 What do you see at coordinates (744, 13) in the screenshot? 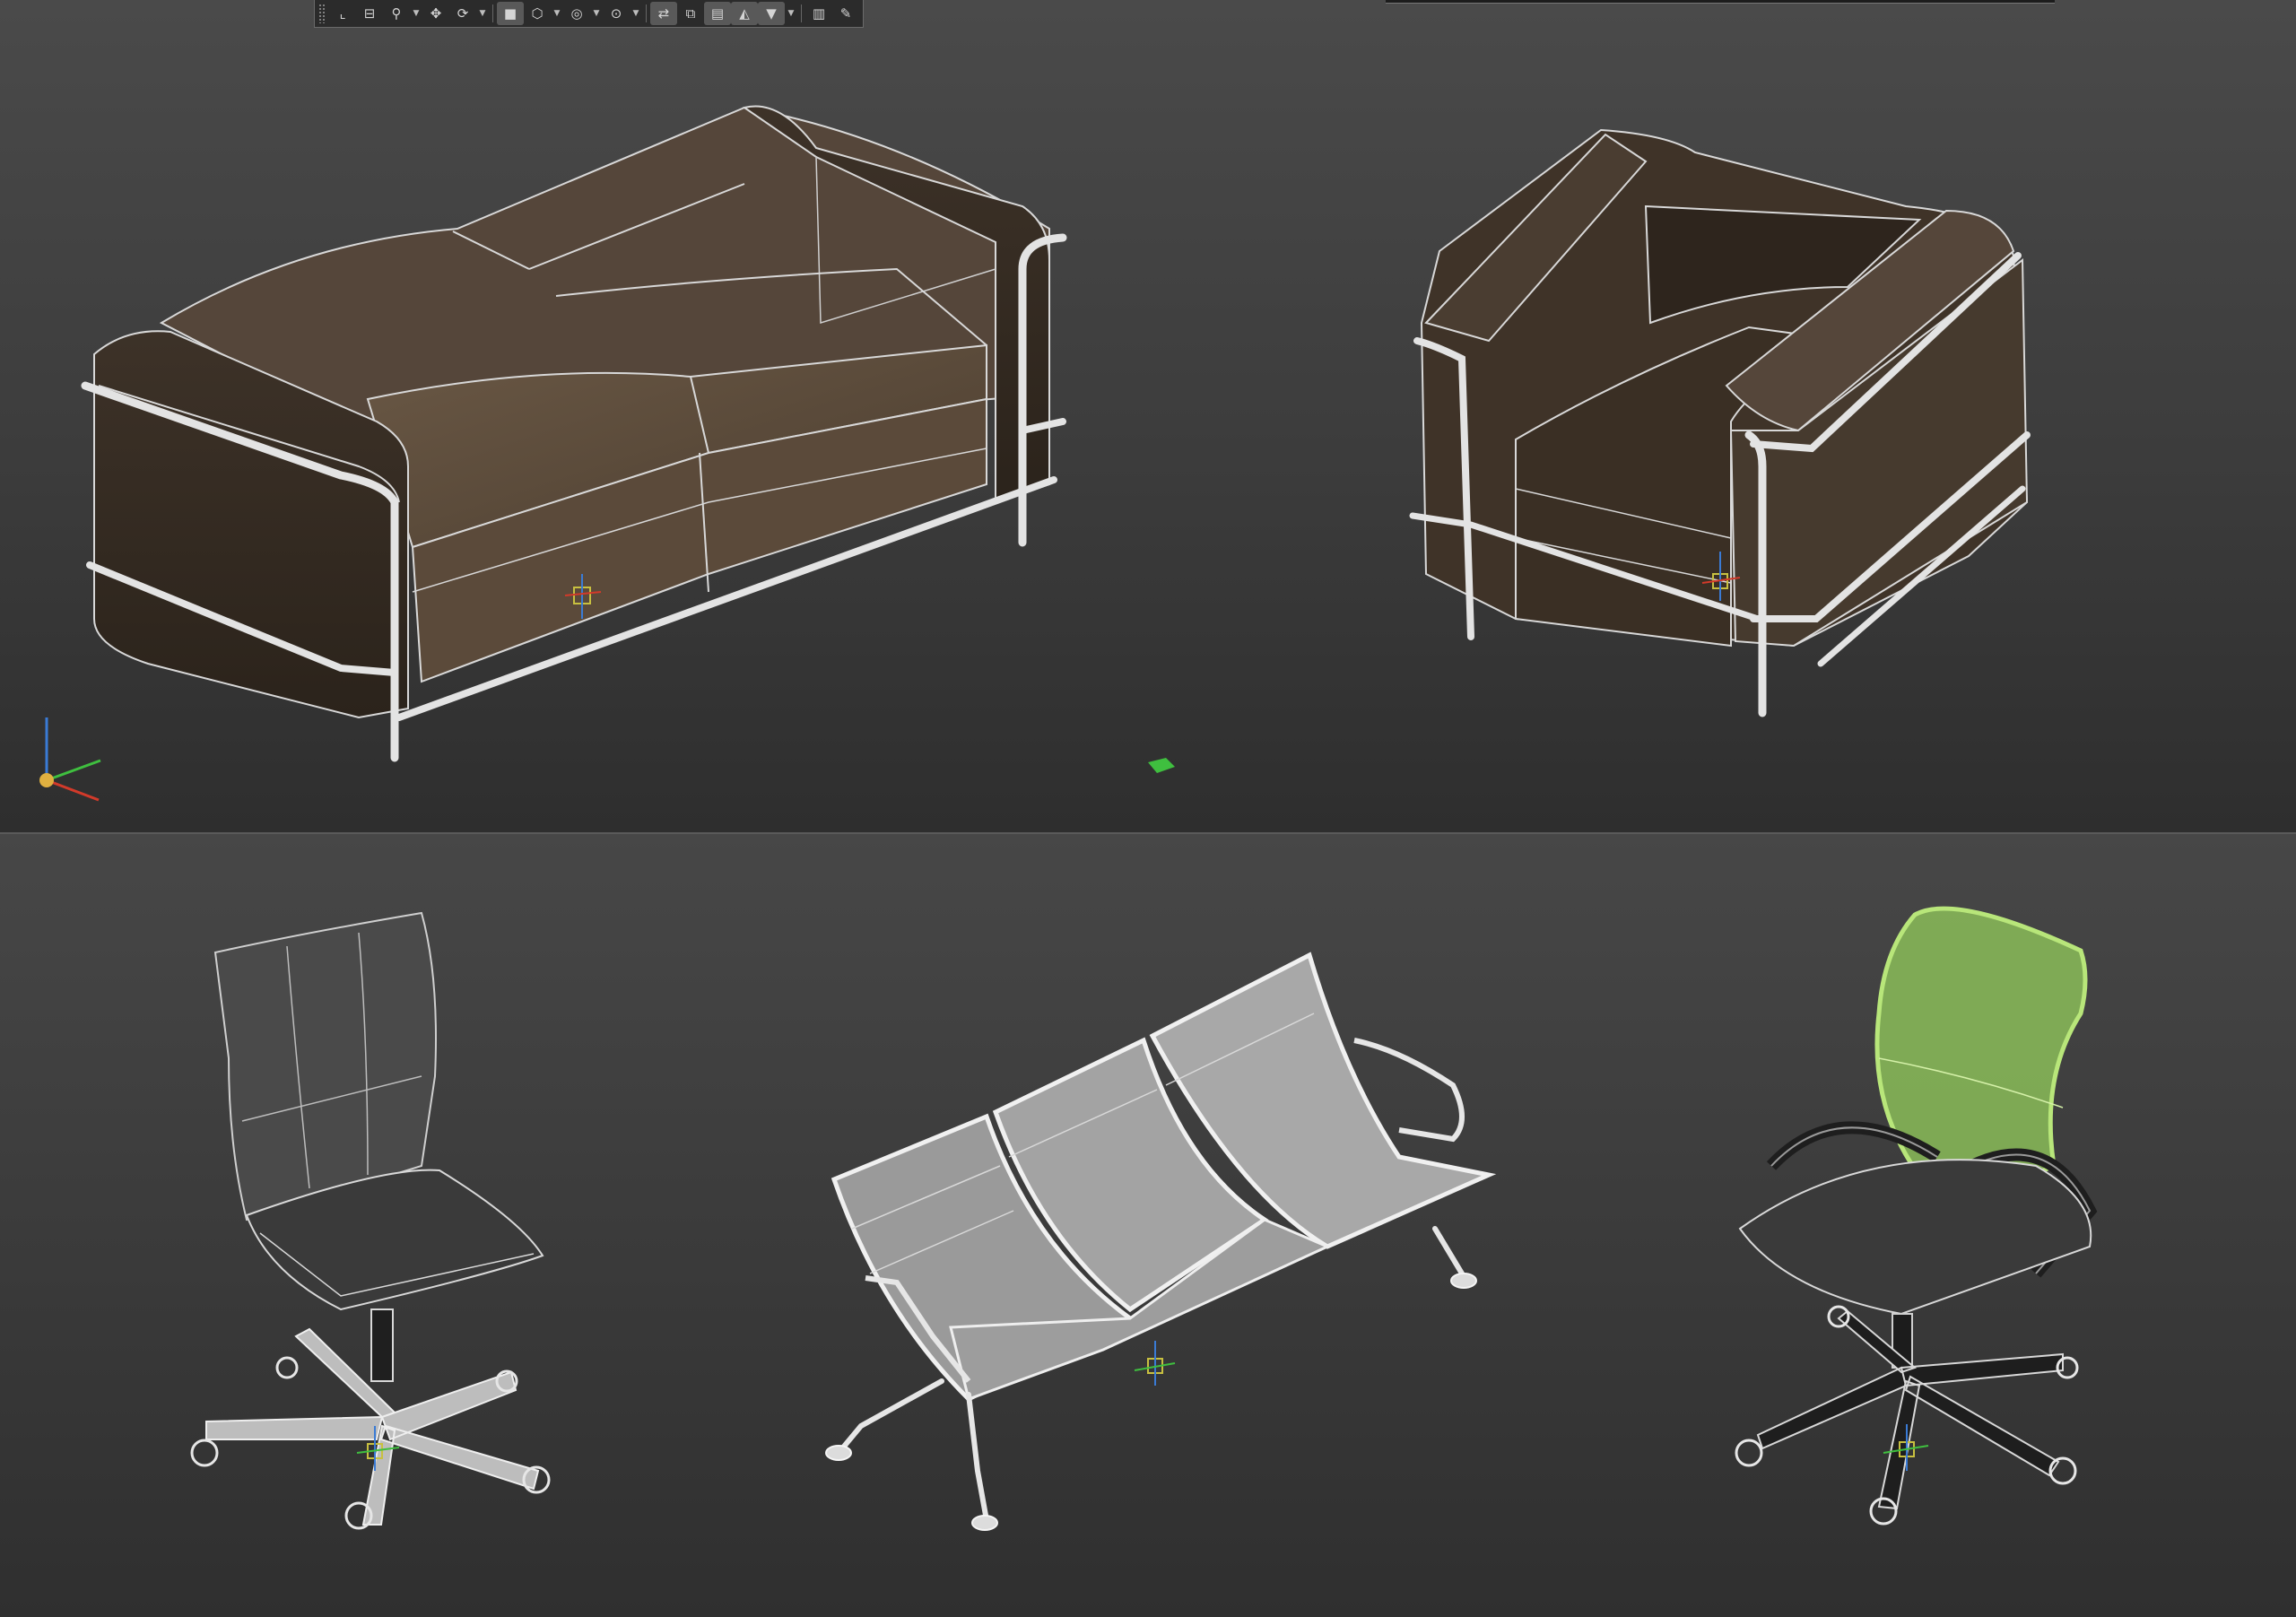
I see `scene-explorer-icon: ◭` at bounding box center [744, 13].